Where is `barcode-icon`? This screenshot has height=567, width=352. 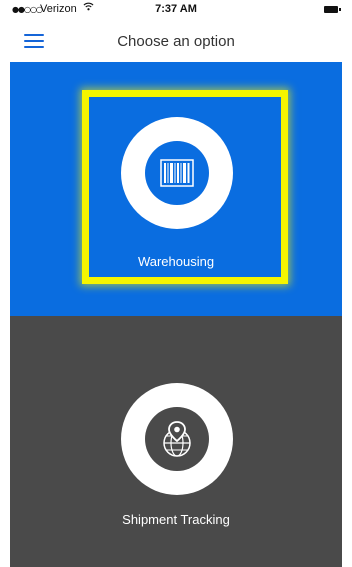 barcode-icon is located at coordinates (177, 173).